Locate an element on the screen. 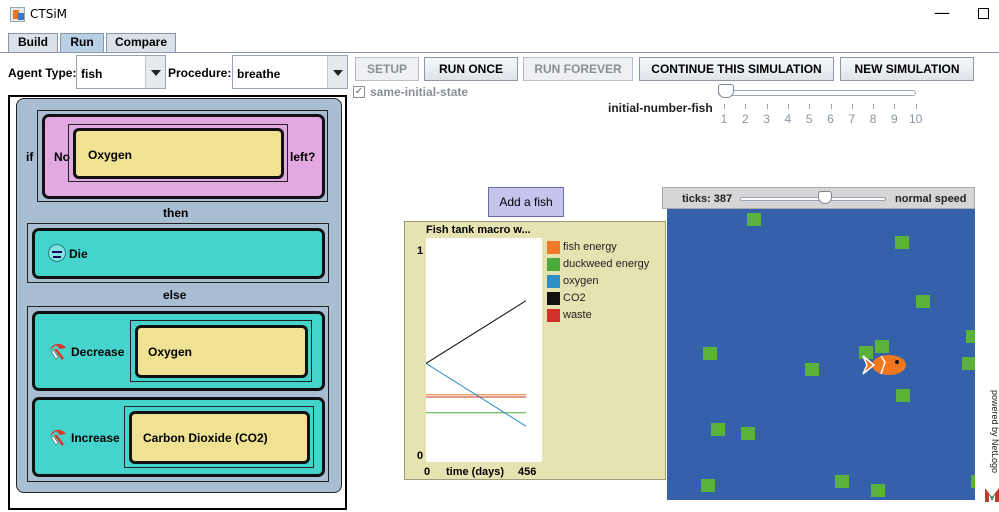 This screenshot has height=512, width=999. speed-label: normal speed is located at coordinates (931, 199).